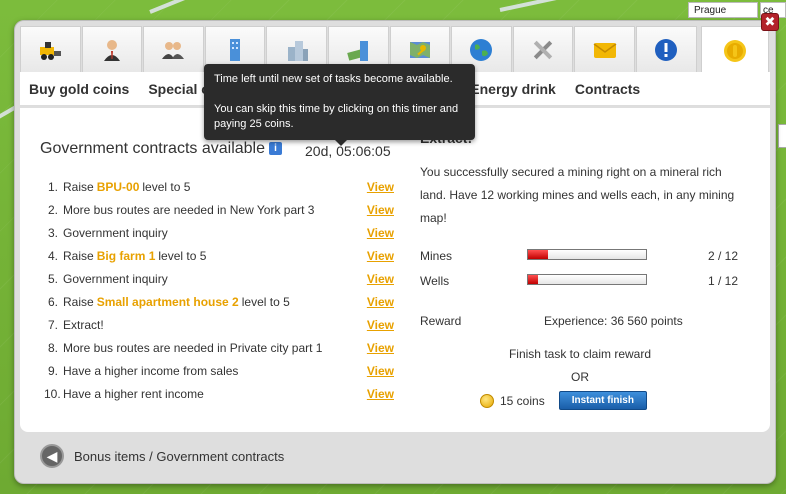 Image resolution: width=786 pixels, height=494 pixels. I want to click on tab-settings, so click(543, 49).